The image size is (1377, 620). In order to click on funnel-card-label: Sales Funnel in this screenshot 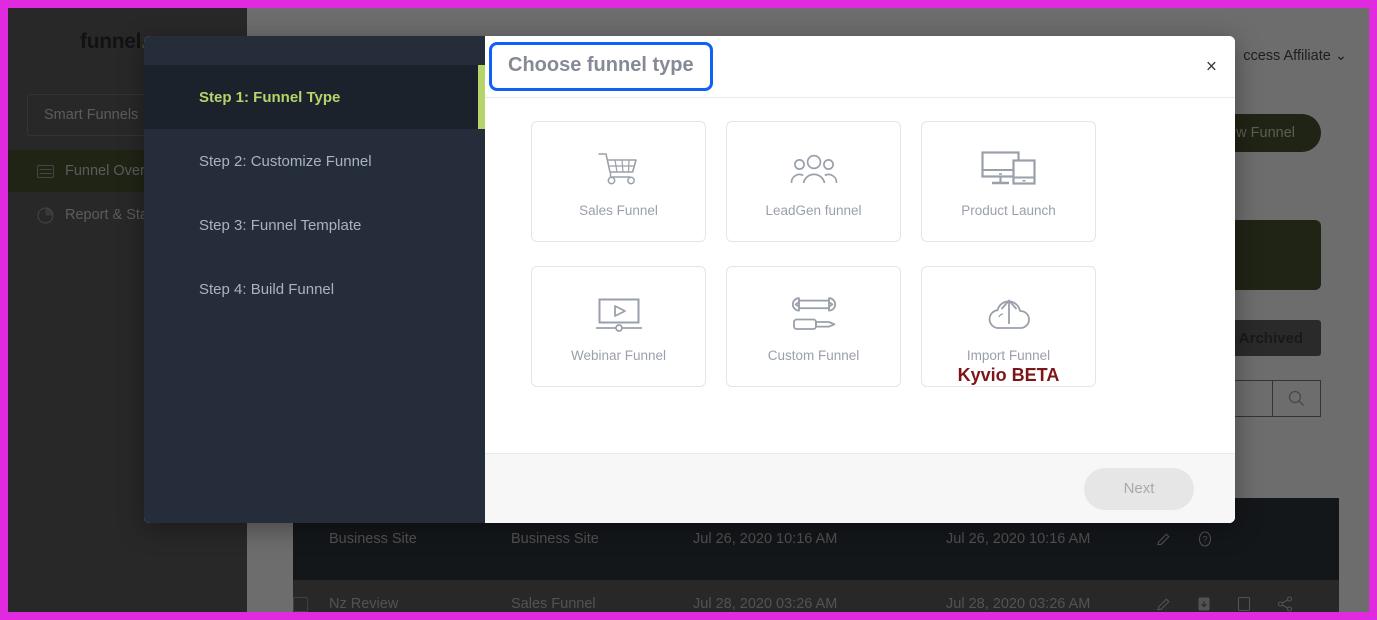, I will do `click(618, 210)`.